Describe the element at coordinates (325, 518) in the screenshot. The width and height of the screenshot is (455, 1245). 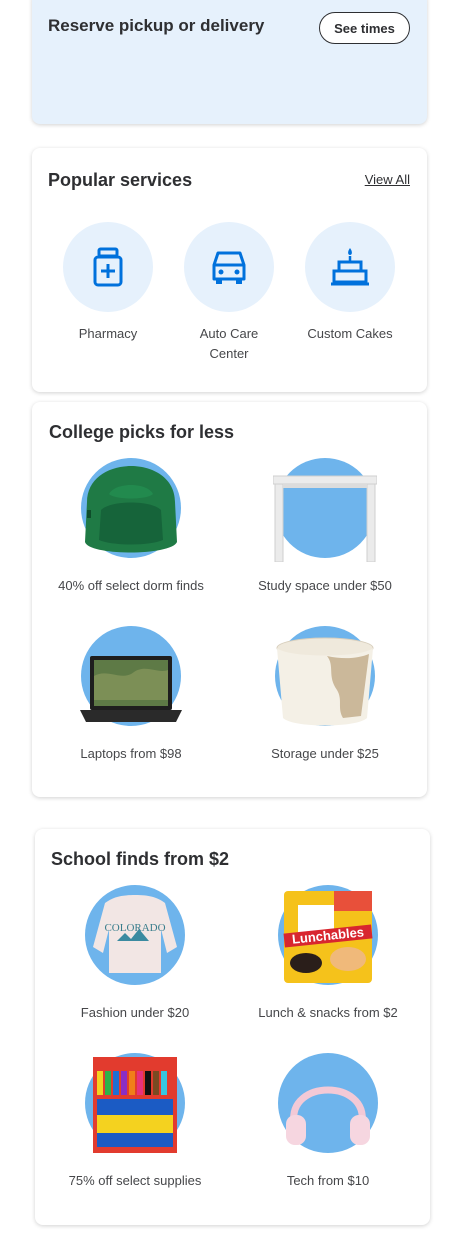
I see `desk-image` at that location.